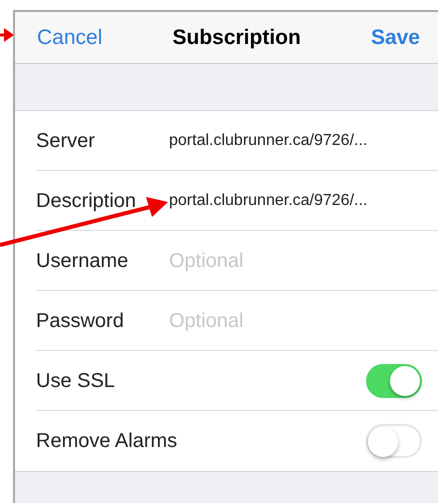  Describe the element at coordinates (7, 35) in the screenshot. I see `arrow-drawing` at that location.